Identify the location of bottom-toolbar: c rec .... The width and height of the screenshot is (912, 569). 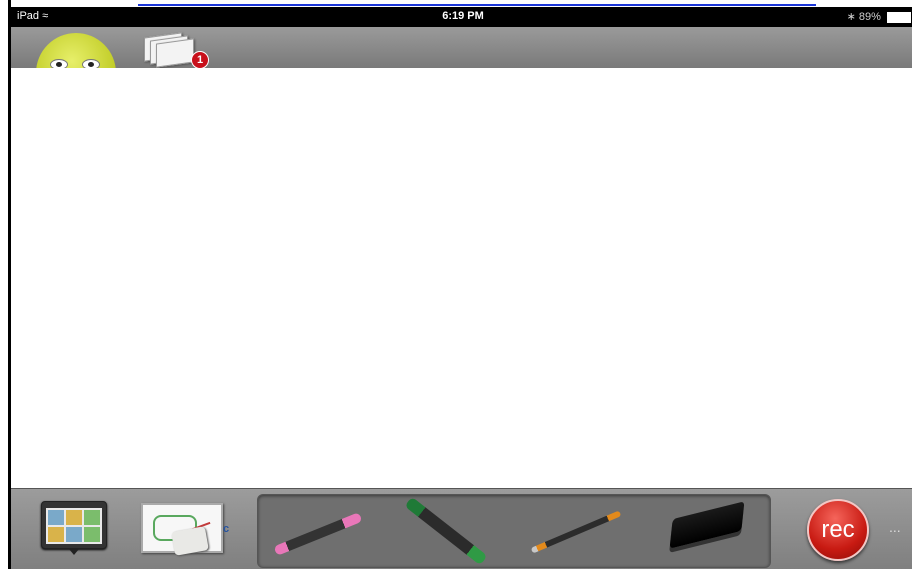
(461, 528).